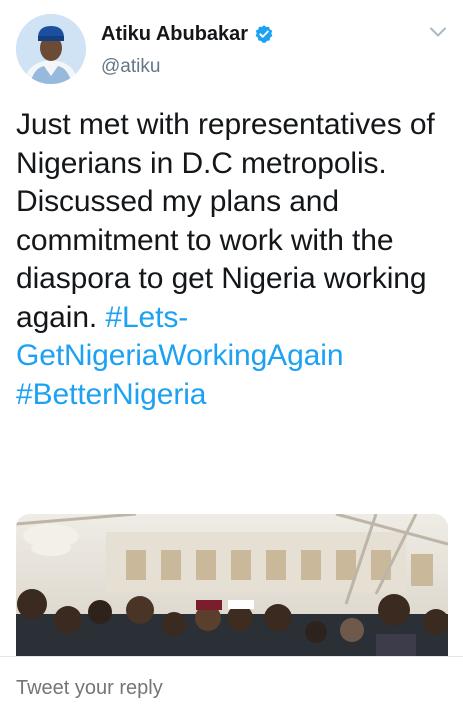  I want to click on reply-input, so click(226, 688).